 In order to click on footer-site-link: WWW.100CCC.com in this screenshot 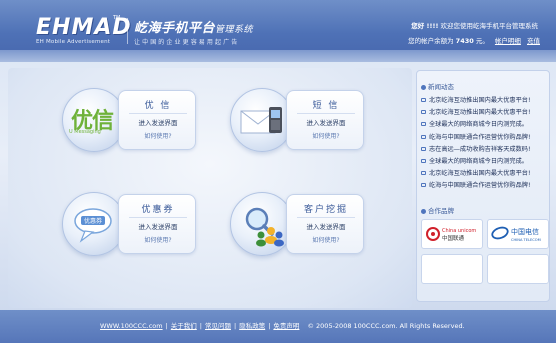, I will do `click(131, 326)`.